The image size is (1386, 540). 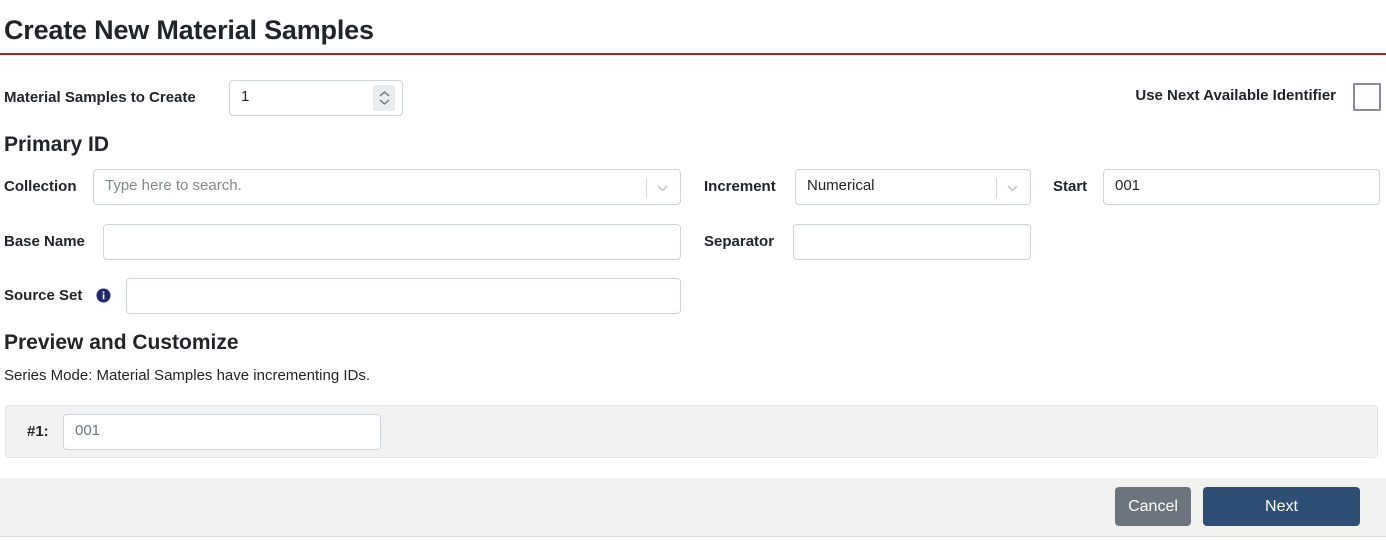 I want to click on page-title: Create New Material Samples, so click(x=189, y=30).